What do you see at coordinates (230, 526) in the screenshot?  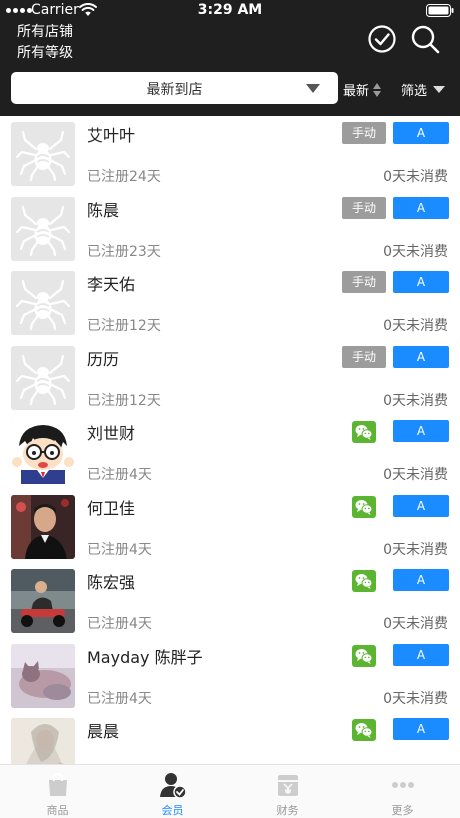 I see `member-row: 何卫佳 A 已注册4天 0天未消费` at bounding box center [230, 526].